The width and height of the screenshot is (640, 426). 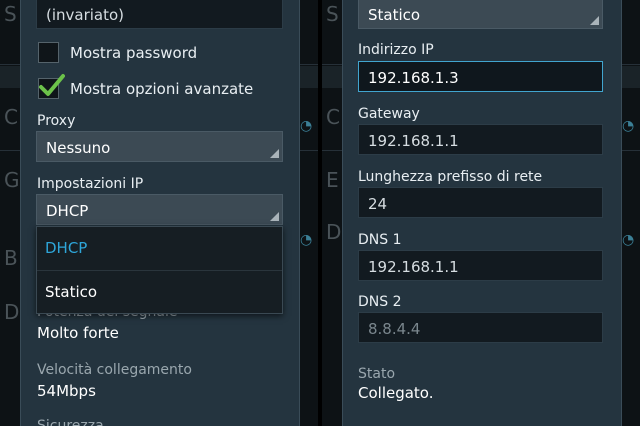 I want to click on proxy-value: Nessuno, so click(x=78, y=148).